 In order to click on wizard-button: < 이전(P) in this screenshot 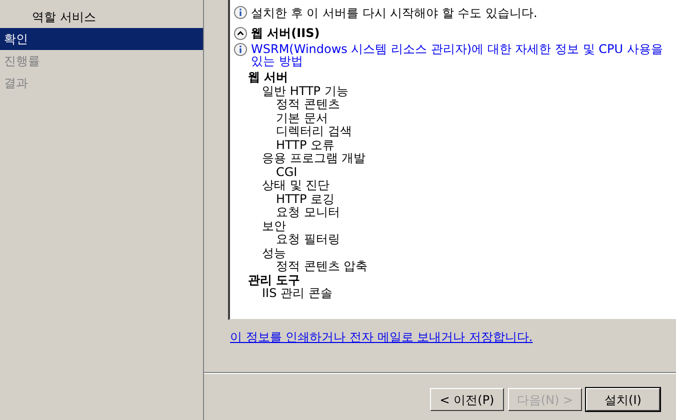, I will do `click(467, 399)`.